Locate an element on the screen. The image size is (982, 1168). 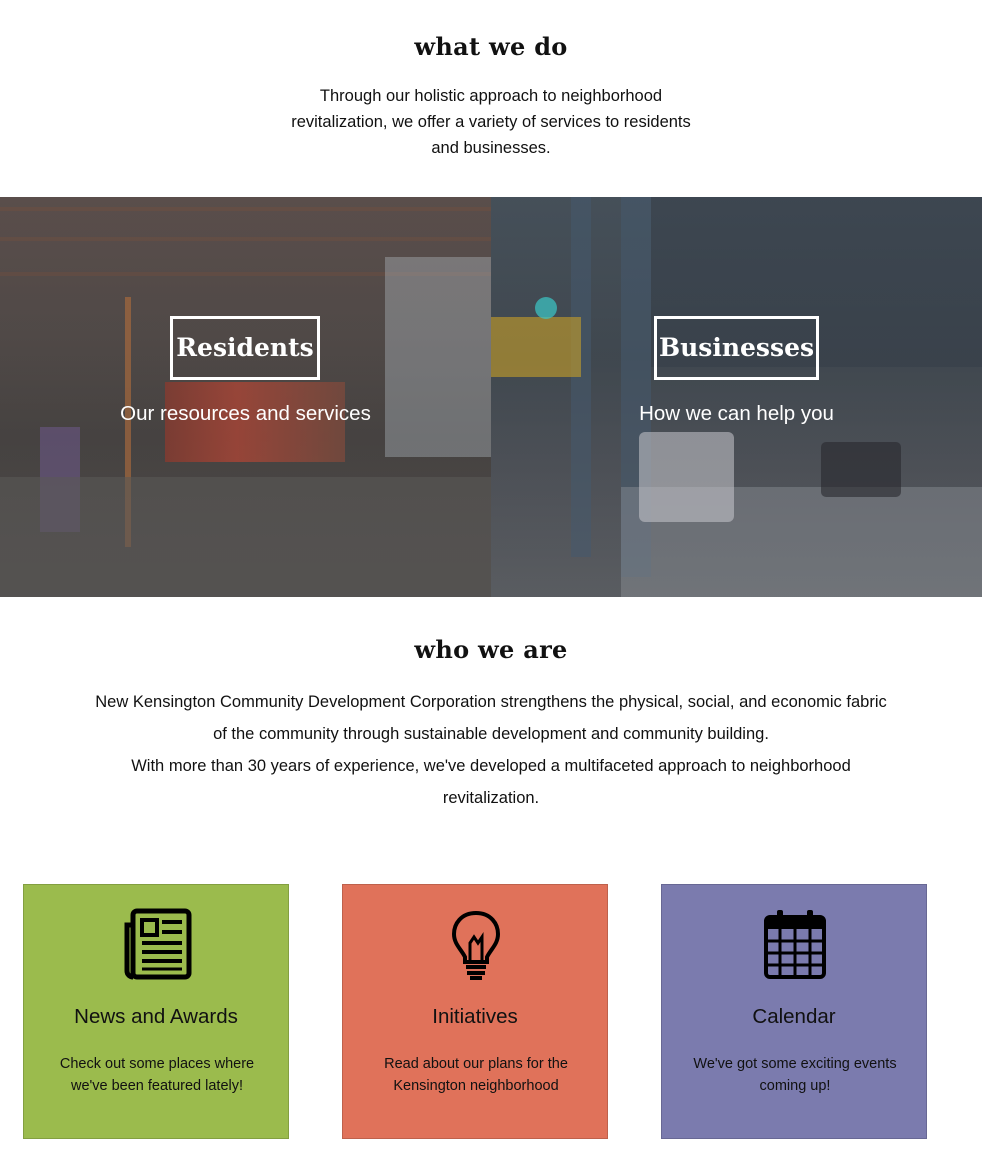
what-we-do-heading: what we do is located at coordinates (491, 46).